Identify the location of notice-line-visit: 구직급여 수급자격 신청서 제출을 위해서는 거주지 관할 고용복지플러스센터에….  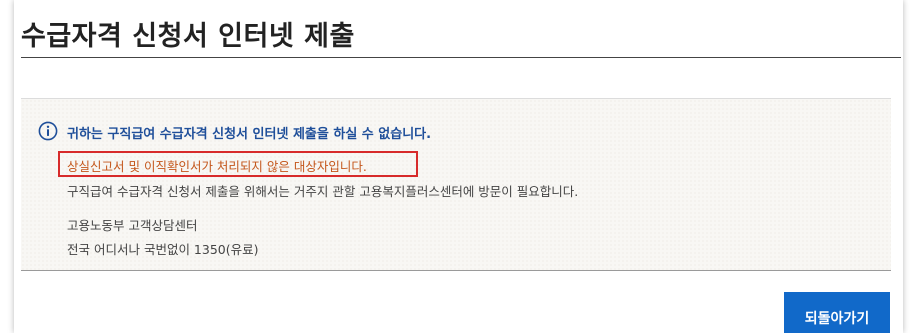
(323, 191).